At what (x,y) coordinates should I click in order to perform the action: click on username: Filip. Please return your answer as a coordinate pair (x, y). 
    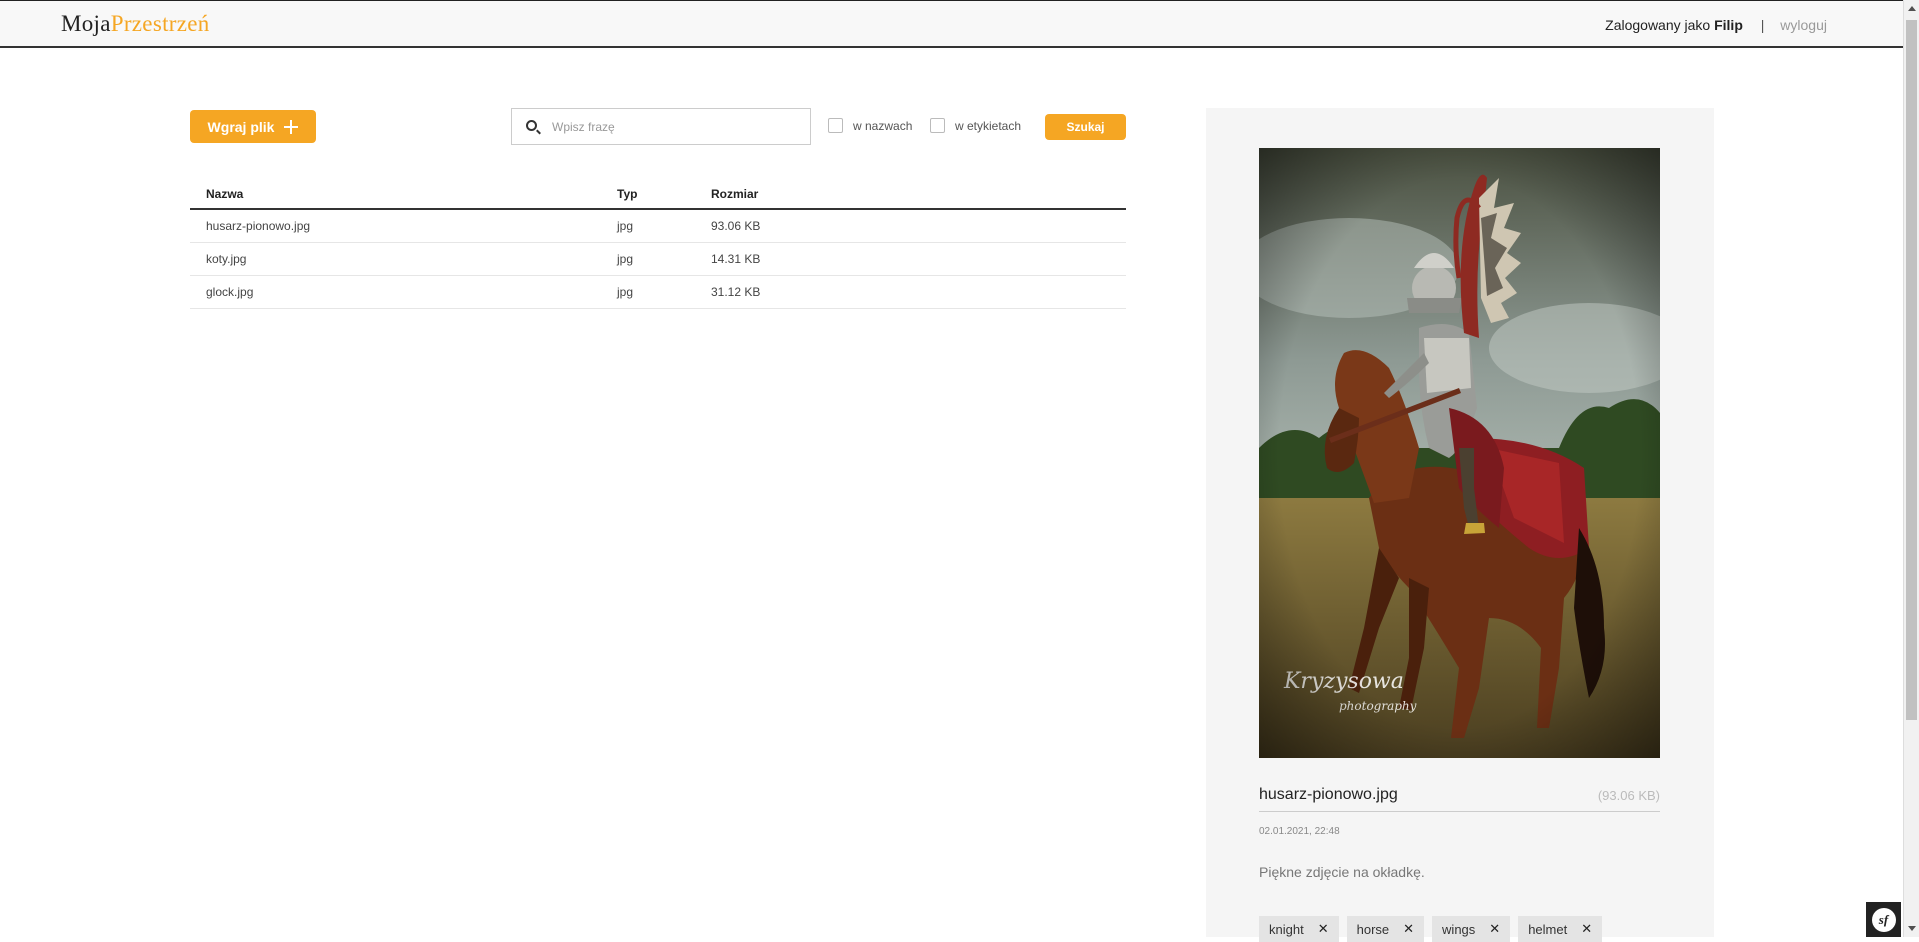
    Looking at the image, I should click on (1728, 25).